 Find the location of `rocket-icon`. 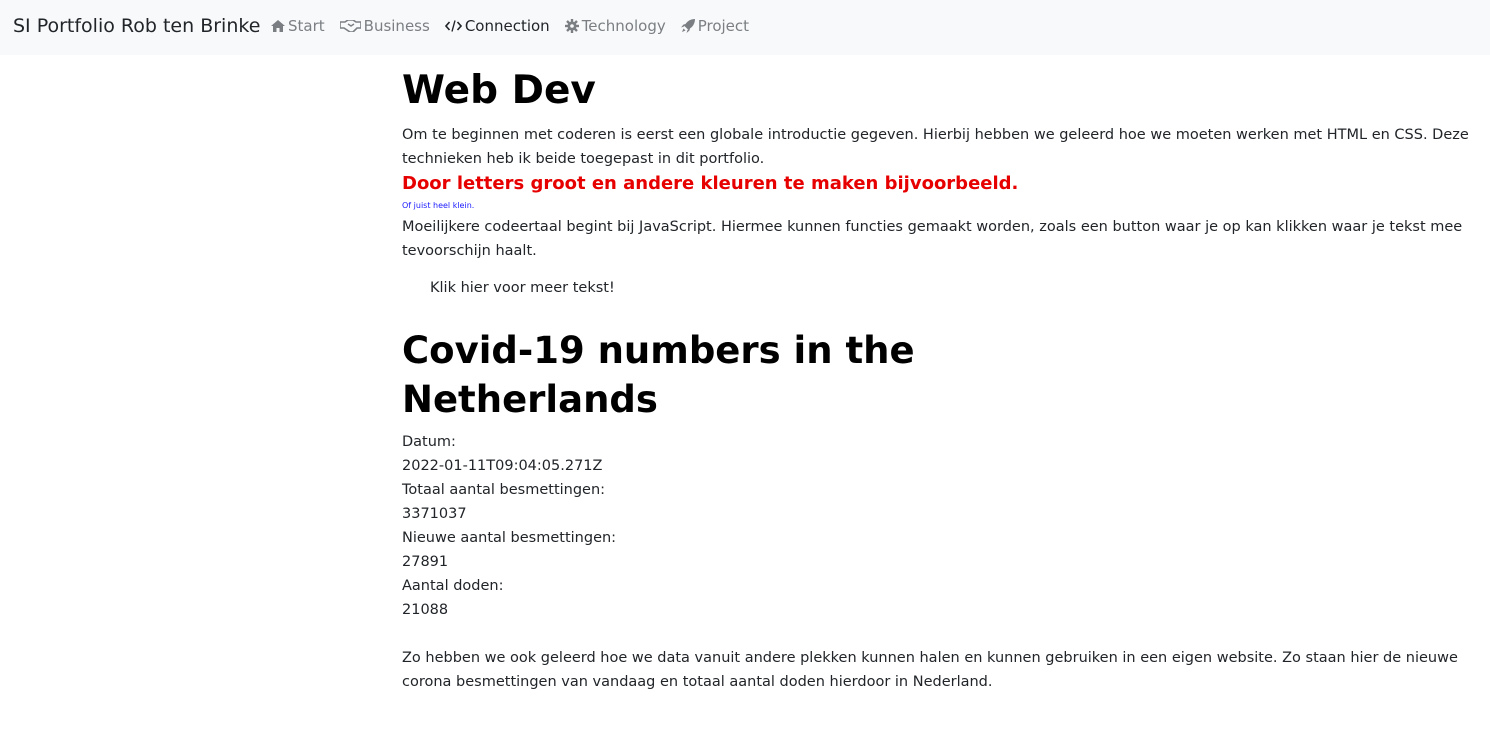

rocket-icon is located at coordinates (687, 26).